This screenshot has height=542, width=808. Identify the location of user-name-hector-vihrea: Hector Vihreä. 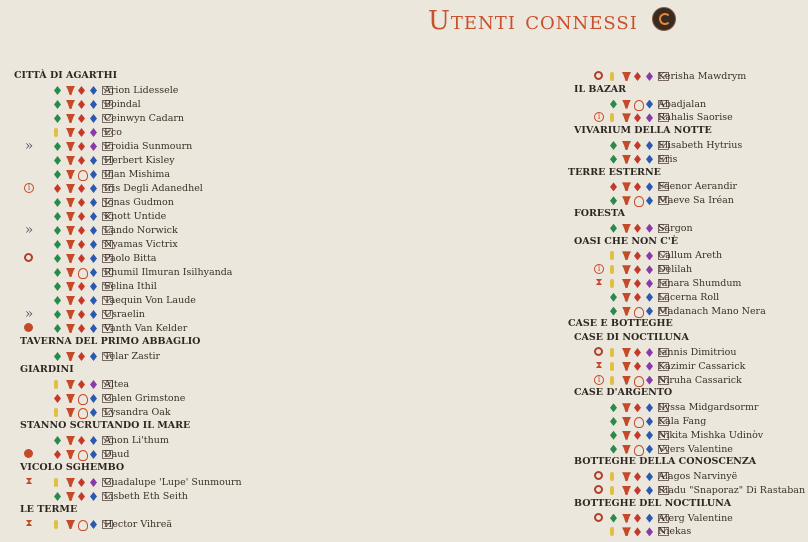
(138, 525).